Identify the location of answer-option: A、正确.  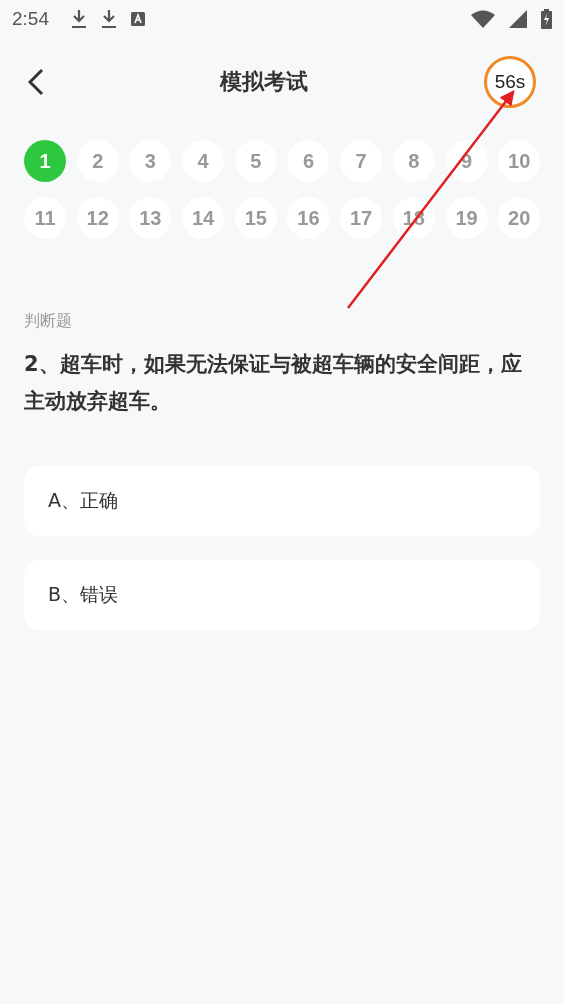
(282, 501).